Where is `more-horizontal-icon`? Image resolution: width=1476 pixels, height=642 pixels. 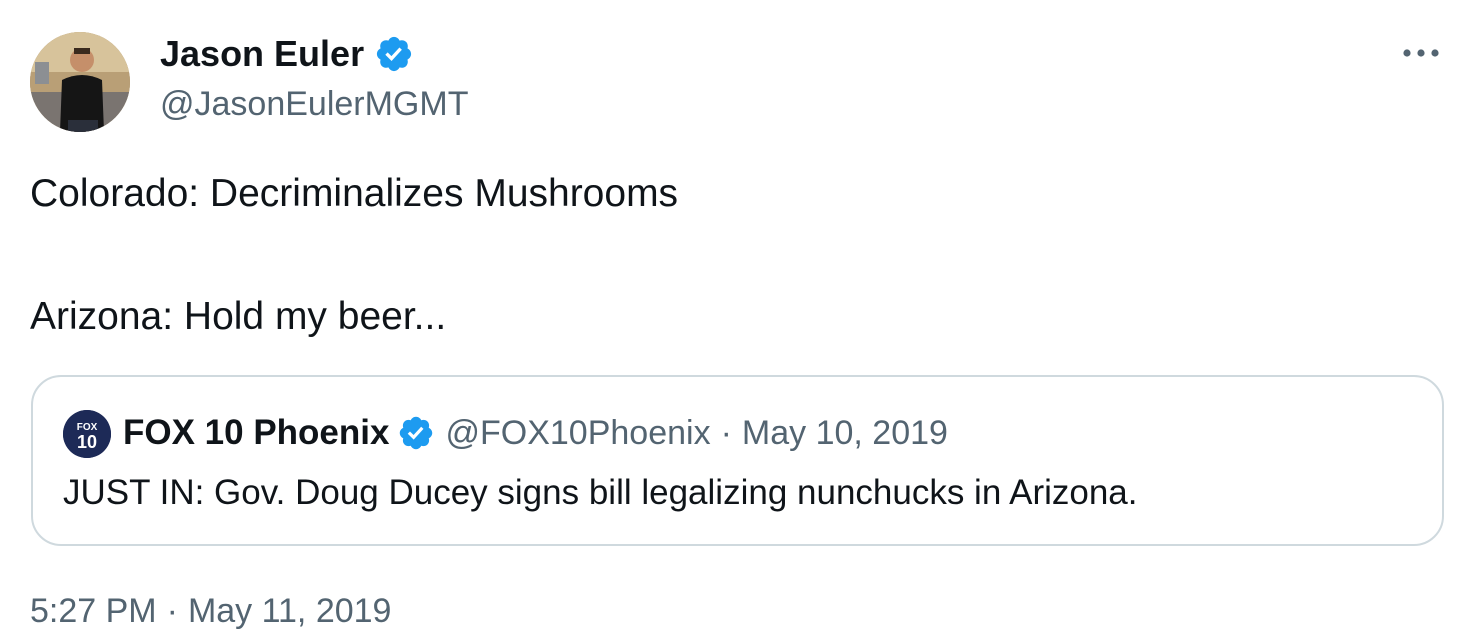 more-horizontal-icon is located at coordinates (1421, 53).